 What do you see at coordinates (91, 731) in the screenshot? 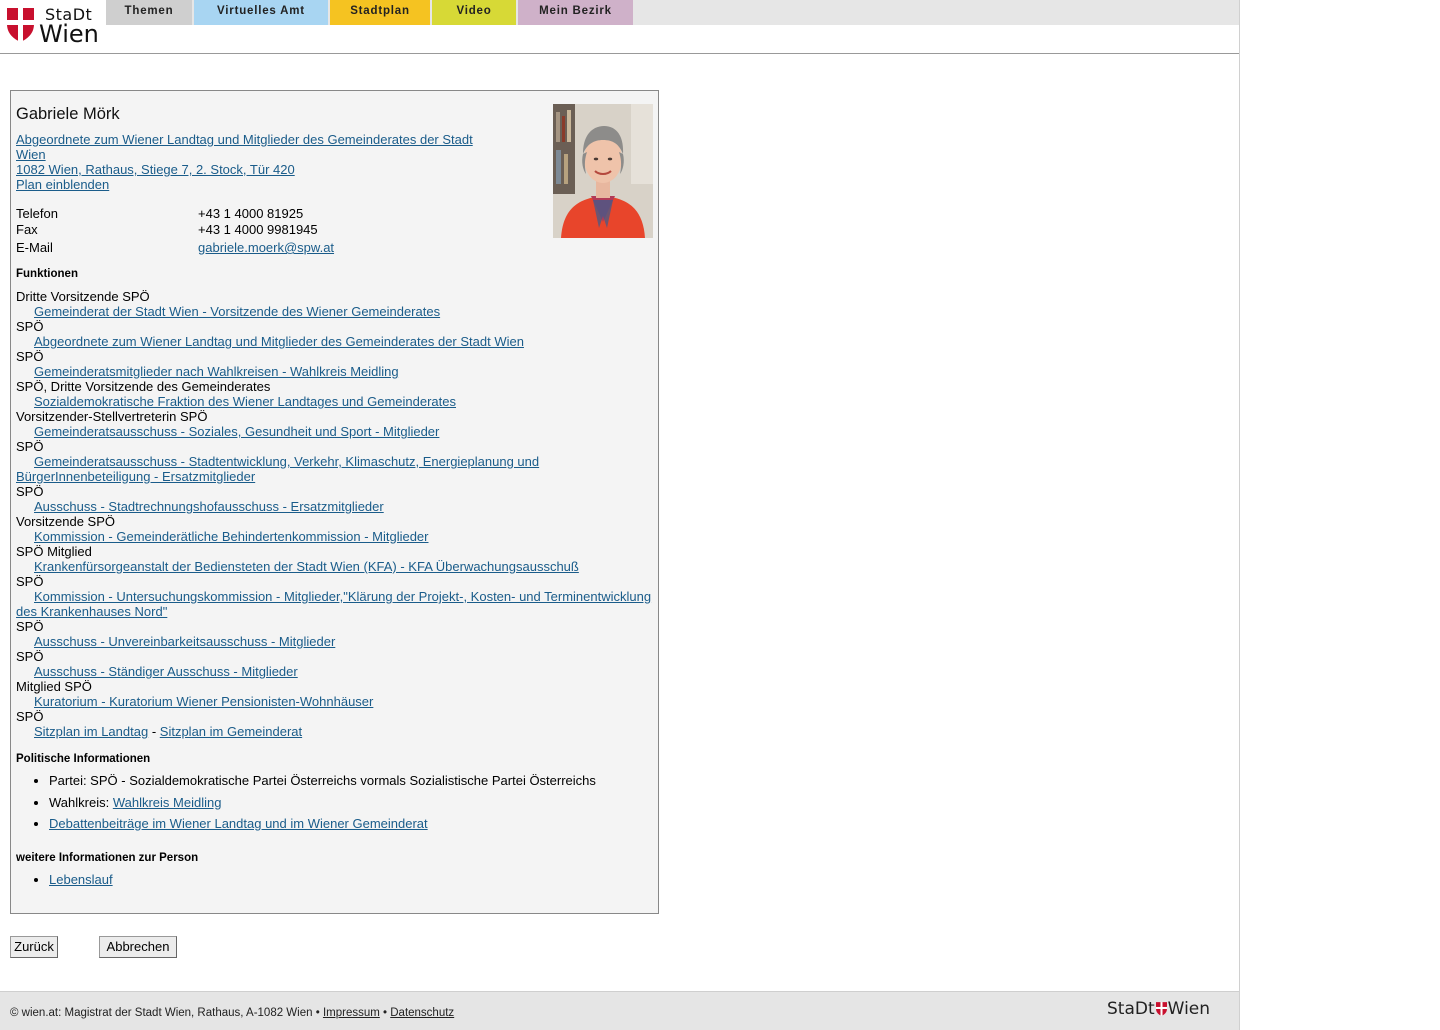
I see `seat-plan-landtag-link: Sitzplan im Landtag` at bounding box center [91, 731].